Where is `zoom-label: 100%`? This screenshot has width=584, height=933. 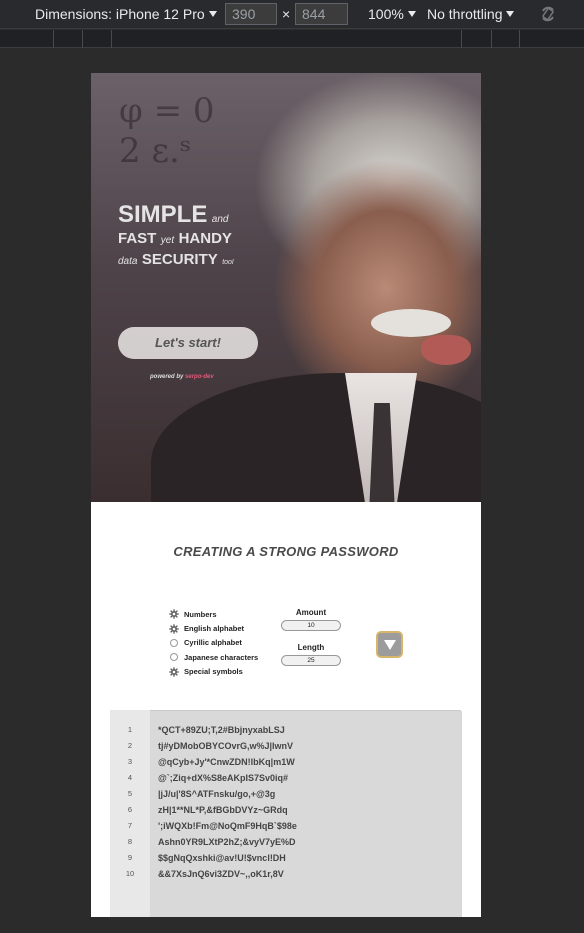
zoom-label: 100% is located at coordinates (386, 14).